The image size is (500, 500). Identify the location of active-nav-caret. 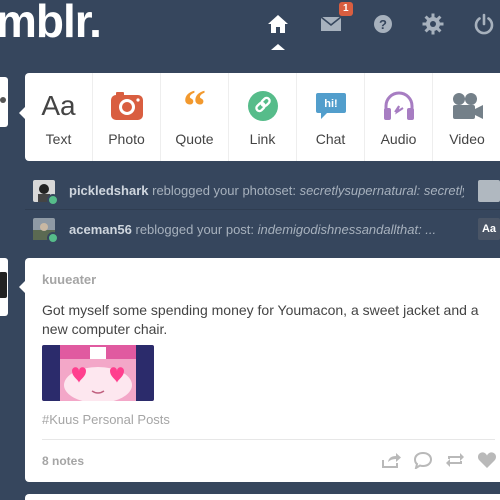
(278, 47).